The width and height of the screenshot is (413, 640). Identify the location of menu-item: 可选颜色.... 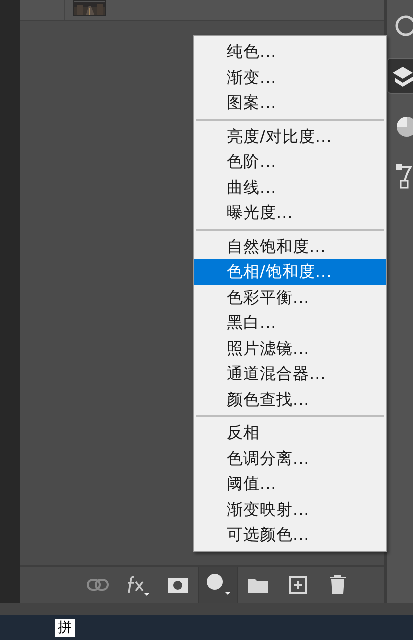
(290, 535).